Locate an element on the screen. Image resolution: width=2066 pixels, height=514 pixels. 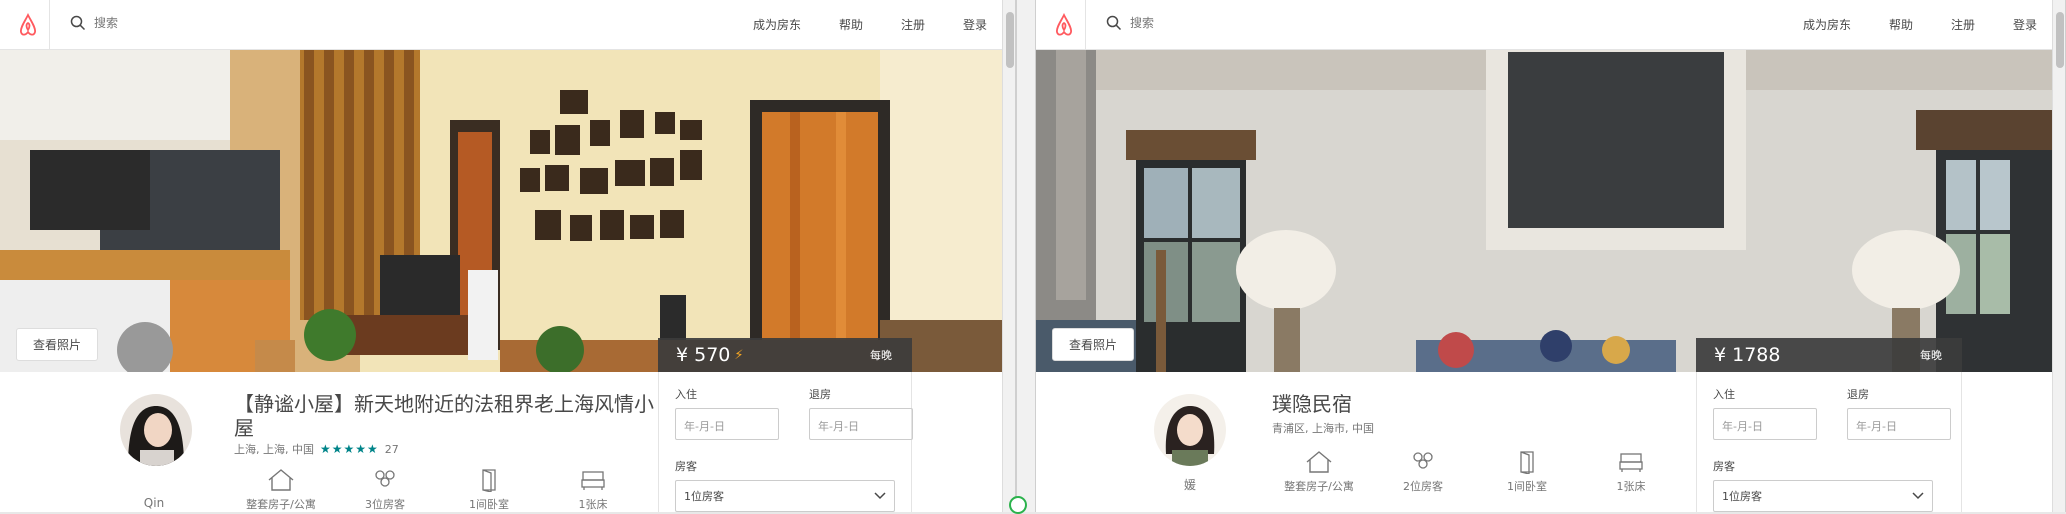
price-amount: ¥ 570 ⚡ is located at coordinates (710, 355).